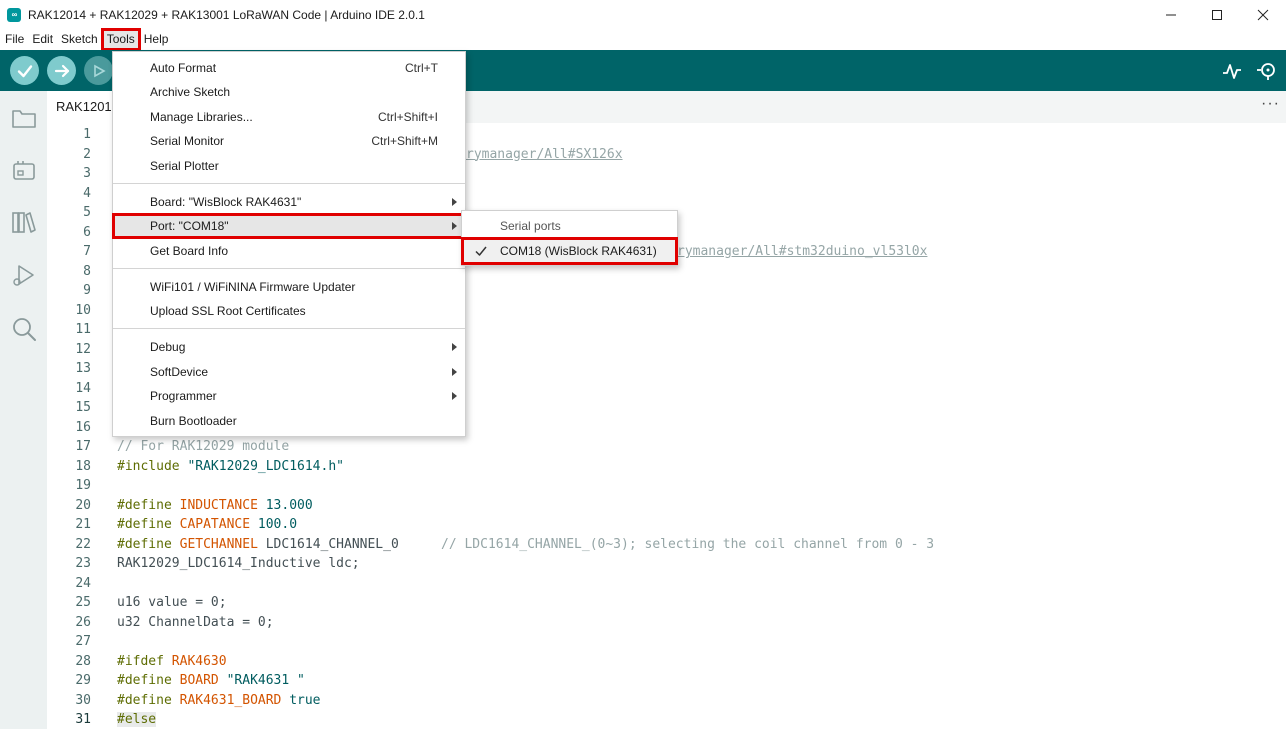 Image resolution: width=1286 pixels, height=729 pixels. Describe the element at coordinates (14, 14) in the screenshot. I see `arduino-logo-icon: ∞` at that location.